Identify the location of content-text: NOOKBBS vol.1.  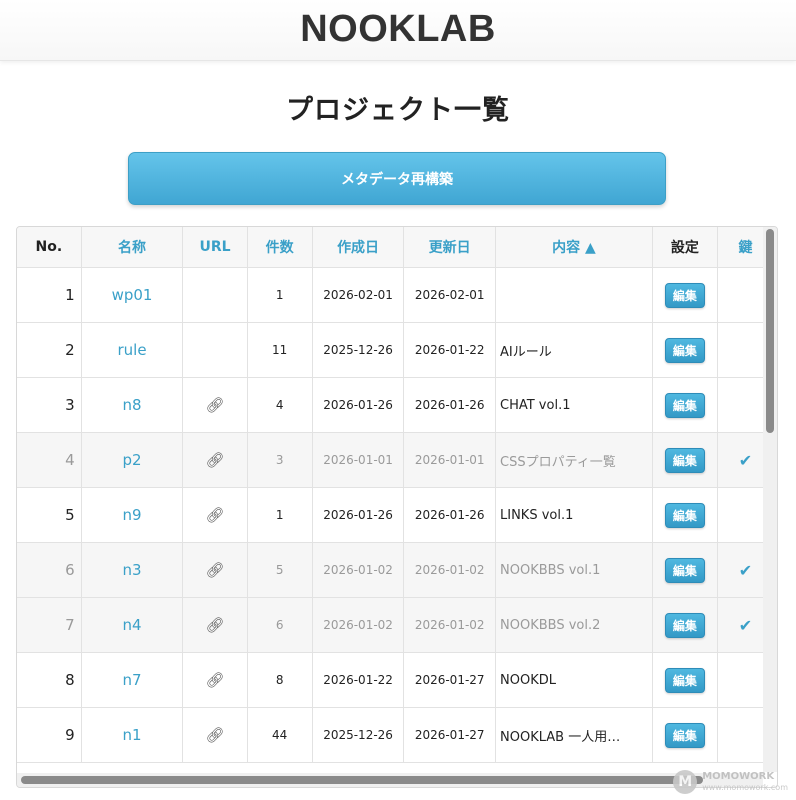
(574, 570).